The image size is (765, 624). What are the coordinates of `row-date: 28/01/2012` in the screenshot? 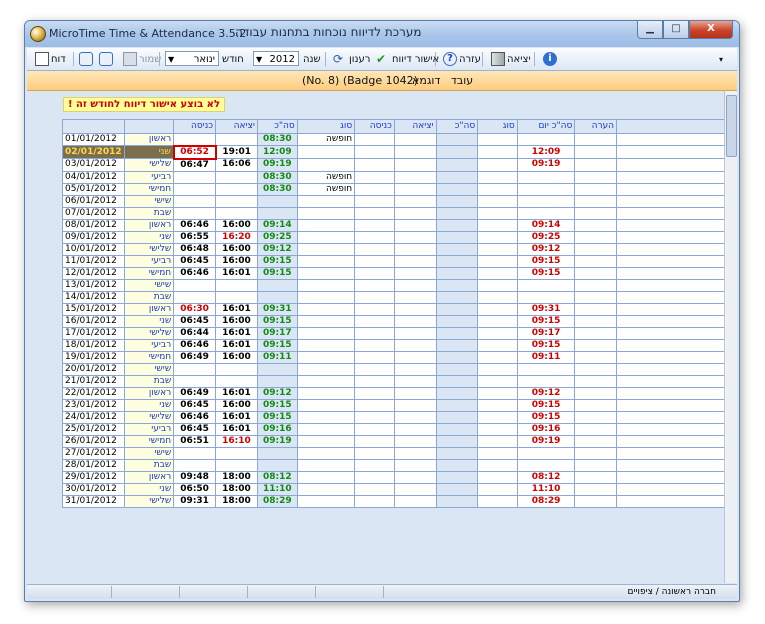 It's located at (93, 465).